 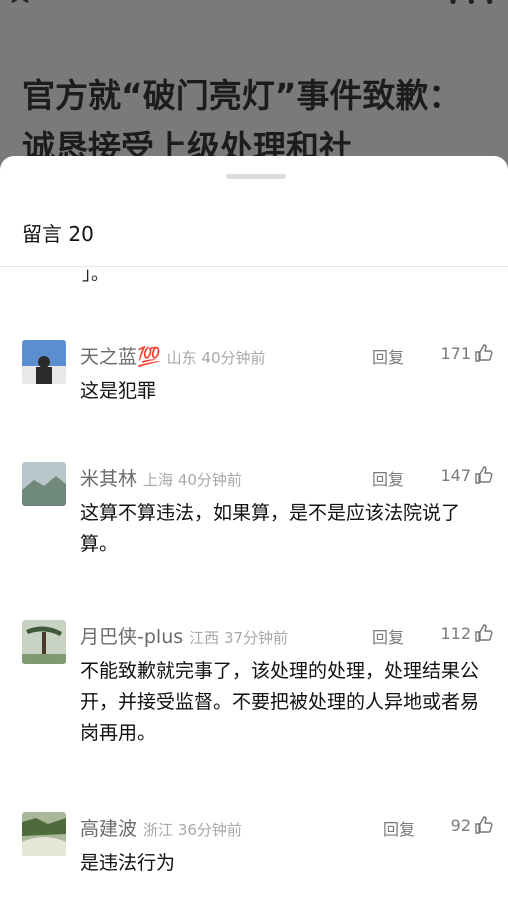 What do you see at coordinates (472, 6) in the screenshot?
I see `more-icon: • • •` at bounding box center [472, 6].